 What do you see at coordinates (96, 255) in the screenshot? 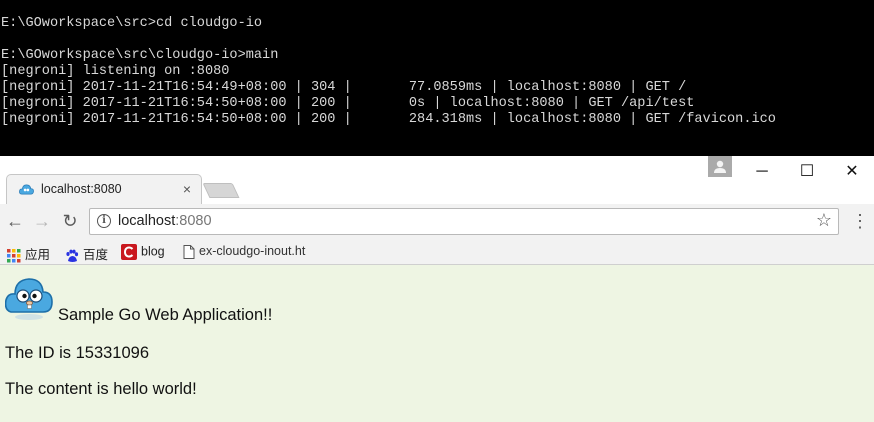
I see `bookmark-label: 百度` at bounding box center [96, 255].